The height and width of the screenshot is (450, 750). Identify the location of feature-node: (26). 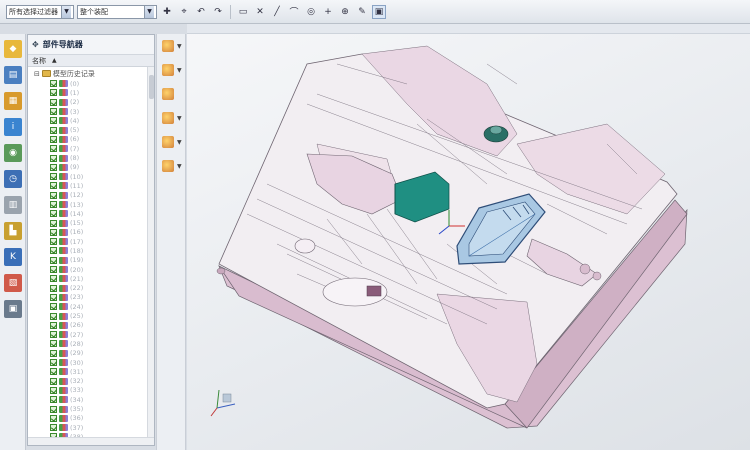
(91, 325).